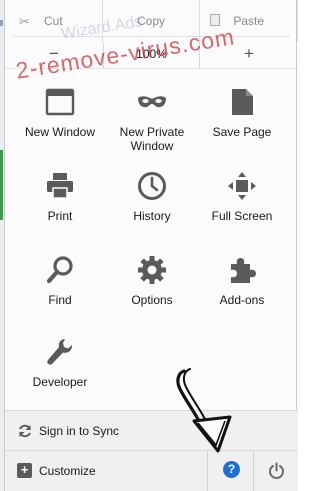 The width and height of the screenshot is (320, 491). I want to click on history-button: History, so click(152, 196).